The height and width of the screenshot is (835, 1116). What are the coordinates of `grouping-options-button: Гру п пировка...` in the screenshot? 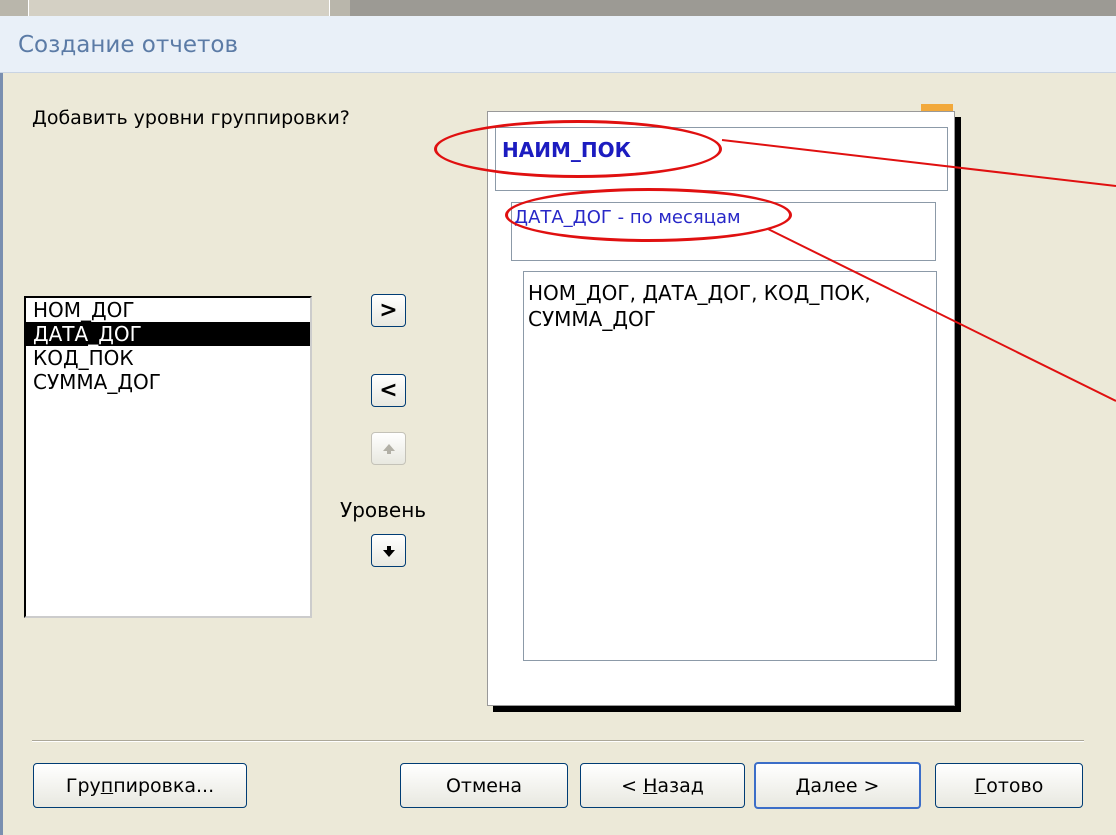 It's located at (140, 785).